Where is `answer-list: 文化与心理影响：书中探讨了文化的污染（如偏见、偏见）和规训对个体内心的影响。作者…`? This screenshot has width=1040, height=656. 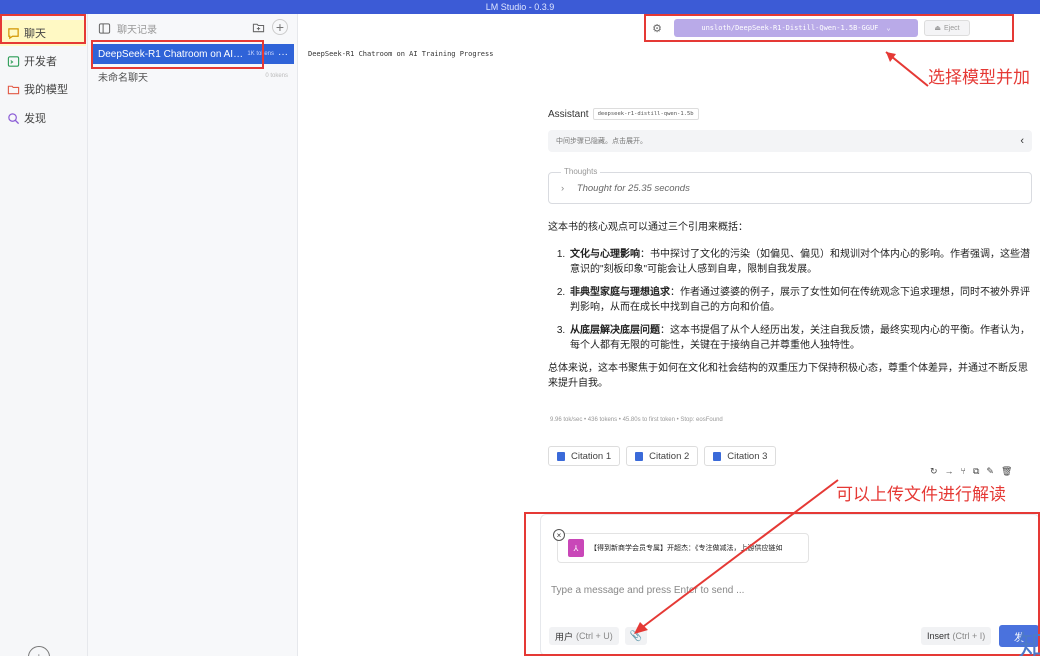 answer-list: 文化与心理影响：书中探讨了文化的污染（如偏见、偏见）和规训对个体内心的影响。作者… is located at coordinates (800, 300).